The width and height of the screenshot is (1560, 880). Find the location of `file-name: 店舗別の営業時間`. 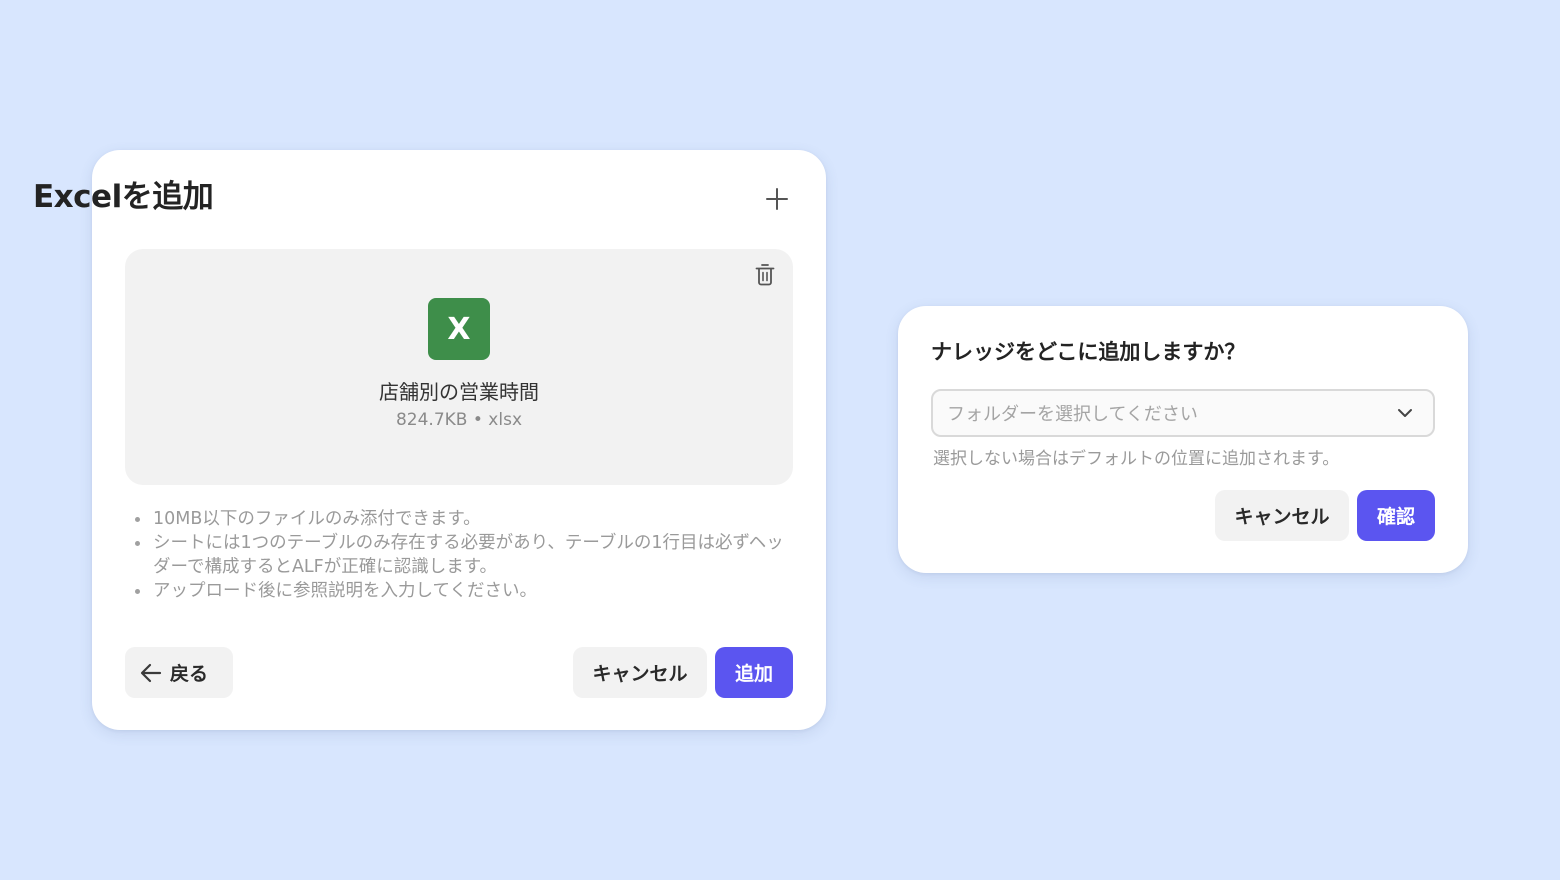

file-name: 店舗別の営業時間 is located at coordinates (459, 392).